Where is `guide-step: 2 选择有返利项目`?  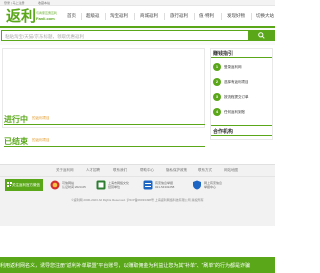
guide-step: 2 选择有返利项目 is located at coordinates (242, 82).